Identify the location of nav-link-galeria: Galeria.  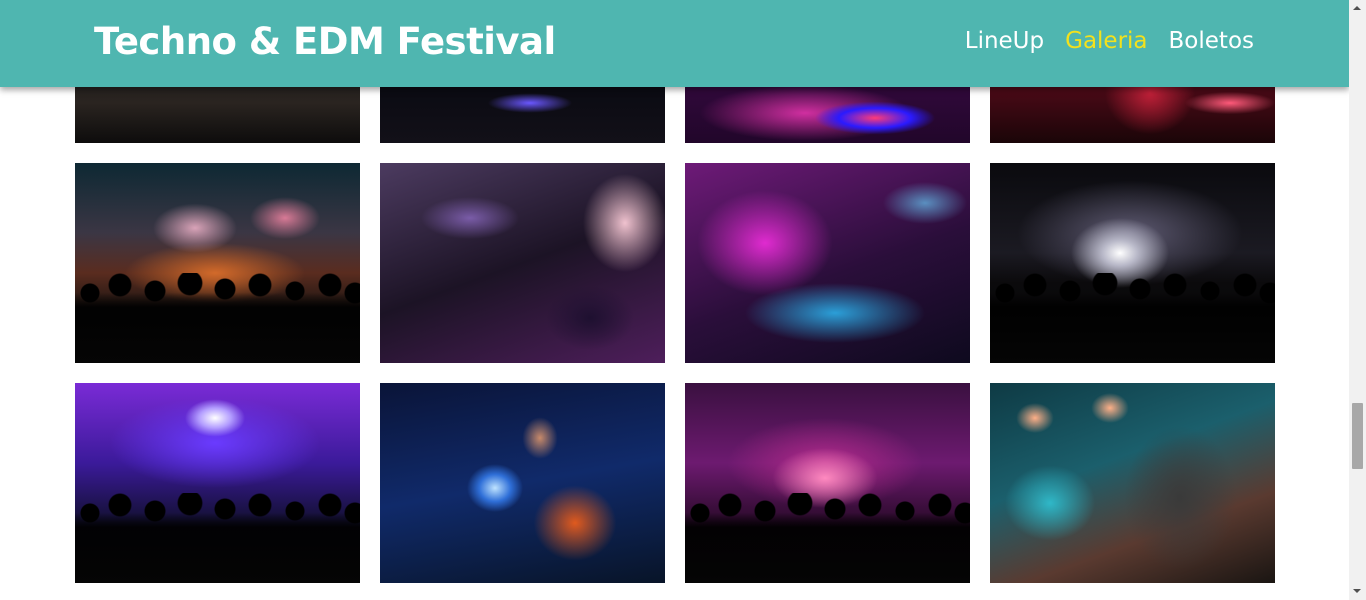
(1106, 41).